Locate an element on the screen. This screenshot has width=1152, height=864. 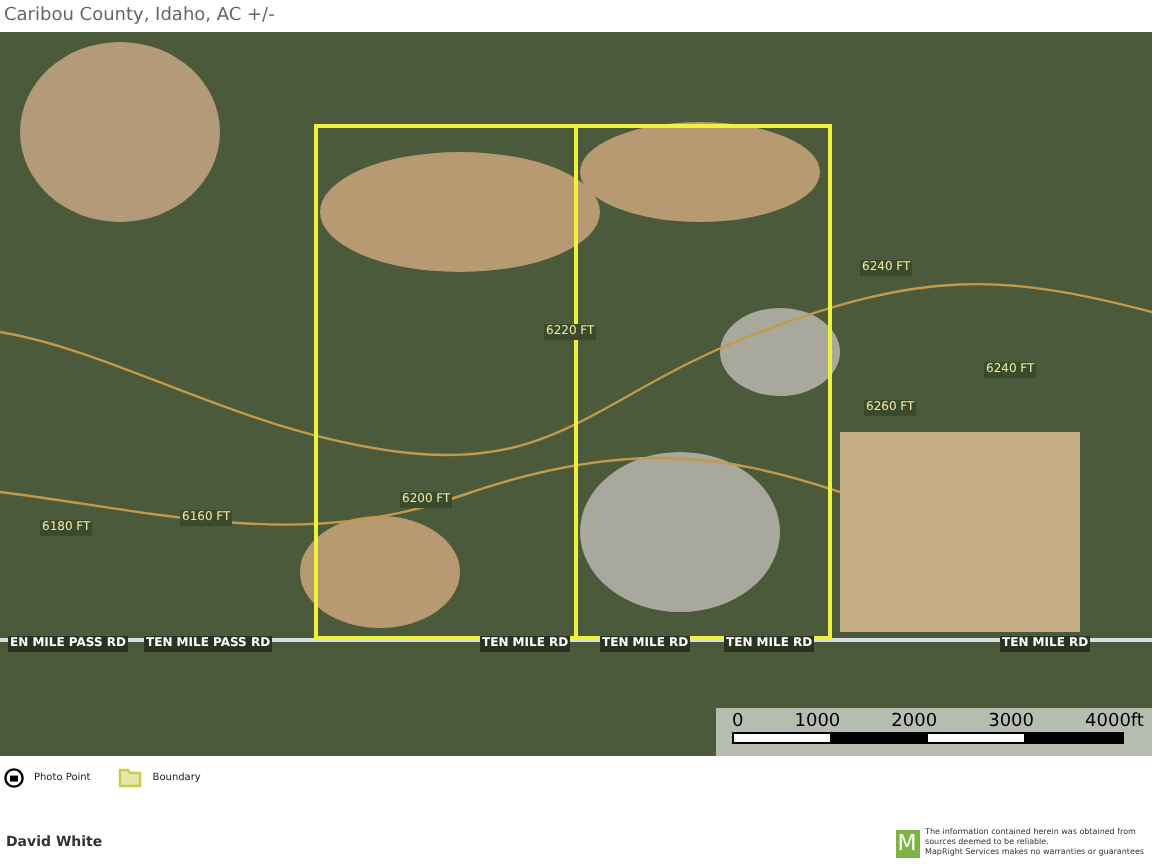
pond-patch is located at coordinates (780, 352).